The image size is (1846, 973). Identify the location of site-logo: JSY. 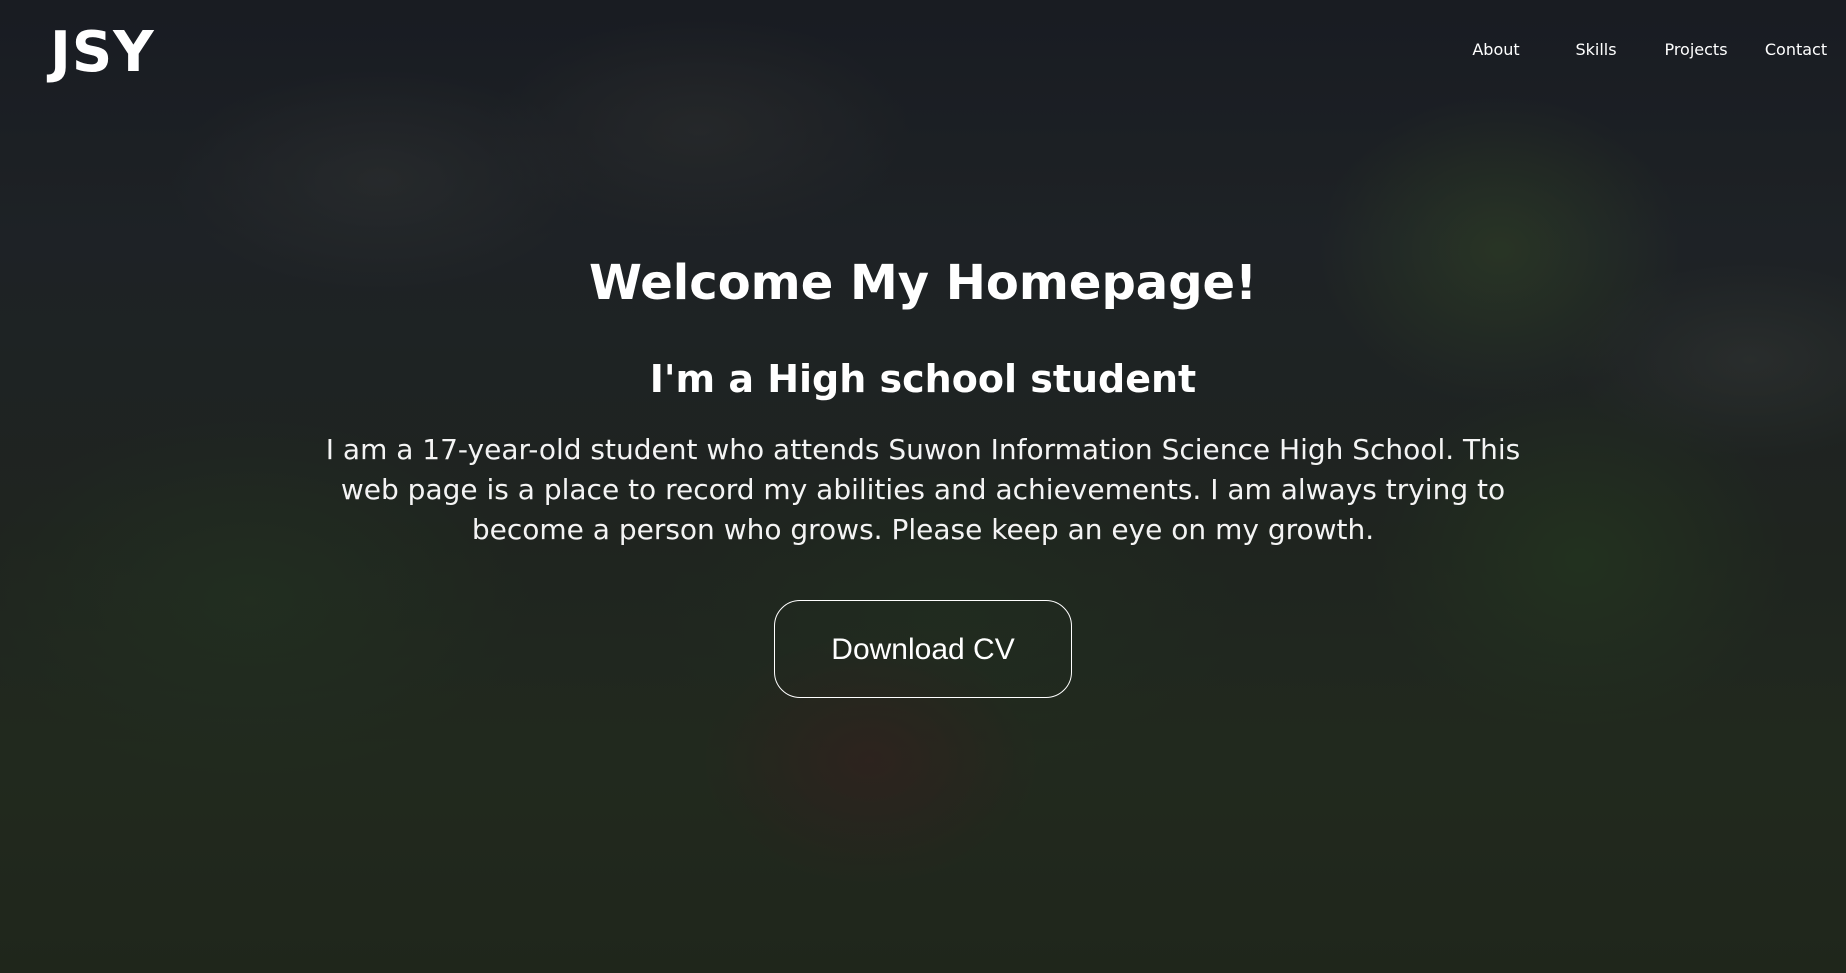
(102, 53).